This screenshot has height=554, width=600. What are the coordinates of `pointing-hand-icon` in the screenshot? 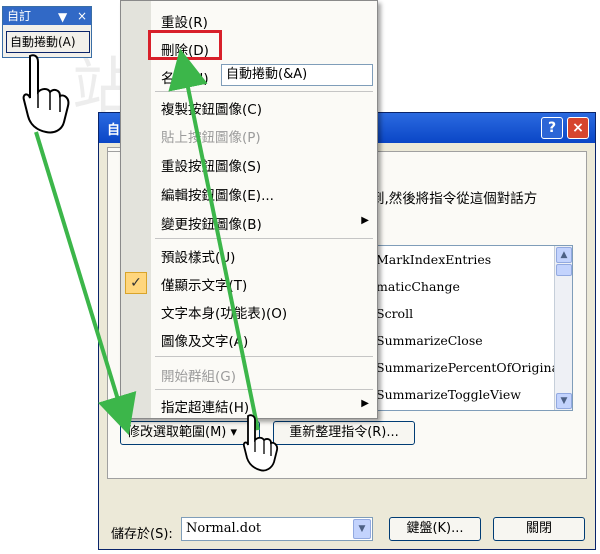 It's located at (260, 443).